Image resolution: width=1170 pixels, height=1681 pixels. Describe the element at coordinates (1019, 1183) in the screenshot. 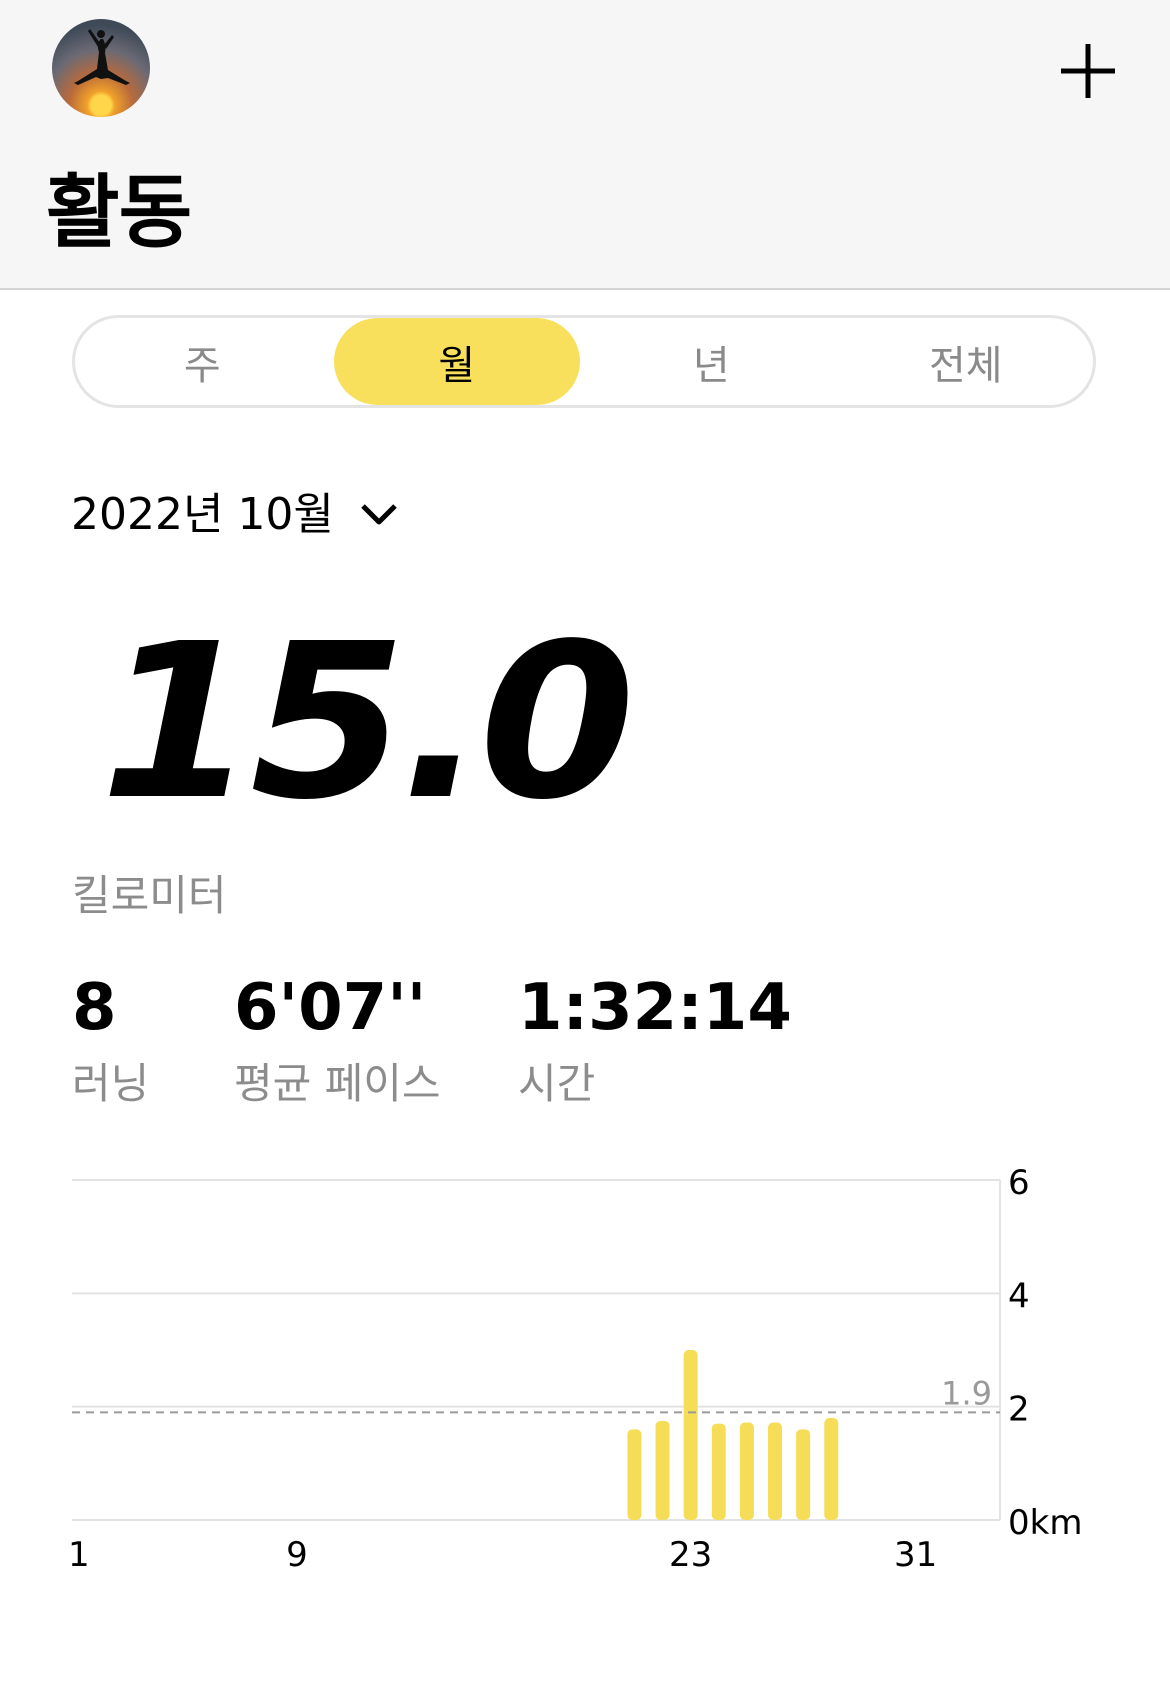

I see `y-tick-label: 6` at that location.